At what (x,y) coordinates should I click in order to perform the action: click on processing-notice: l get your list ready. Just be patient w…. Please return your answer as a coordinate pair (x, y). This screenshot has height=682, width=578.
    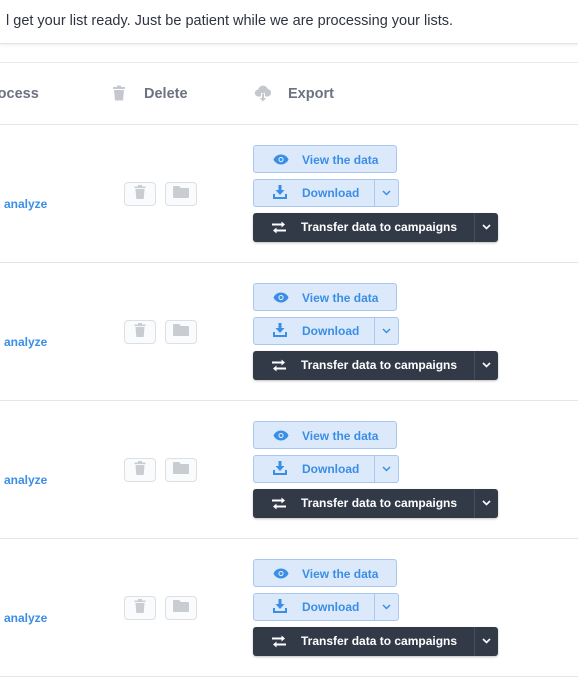
    Looking at the image, I should click on (289, 22).